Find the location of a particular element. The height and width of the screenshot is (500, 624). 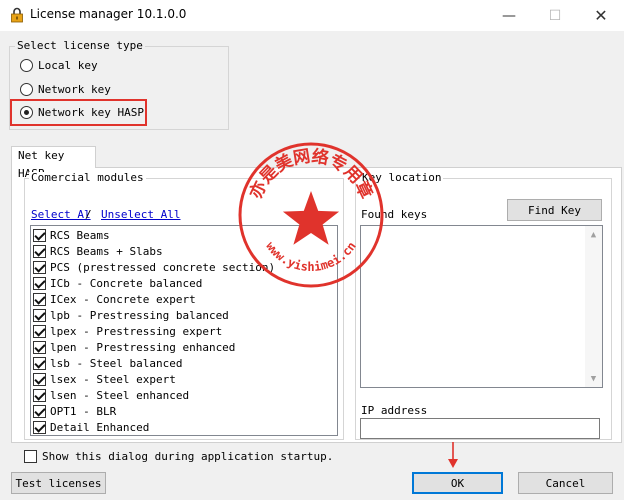

ok-label: OK is located at coordinates (457, 483).